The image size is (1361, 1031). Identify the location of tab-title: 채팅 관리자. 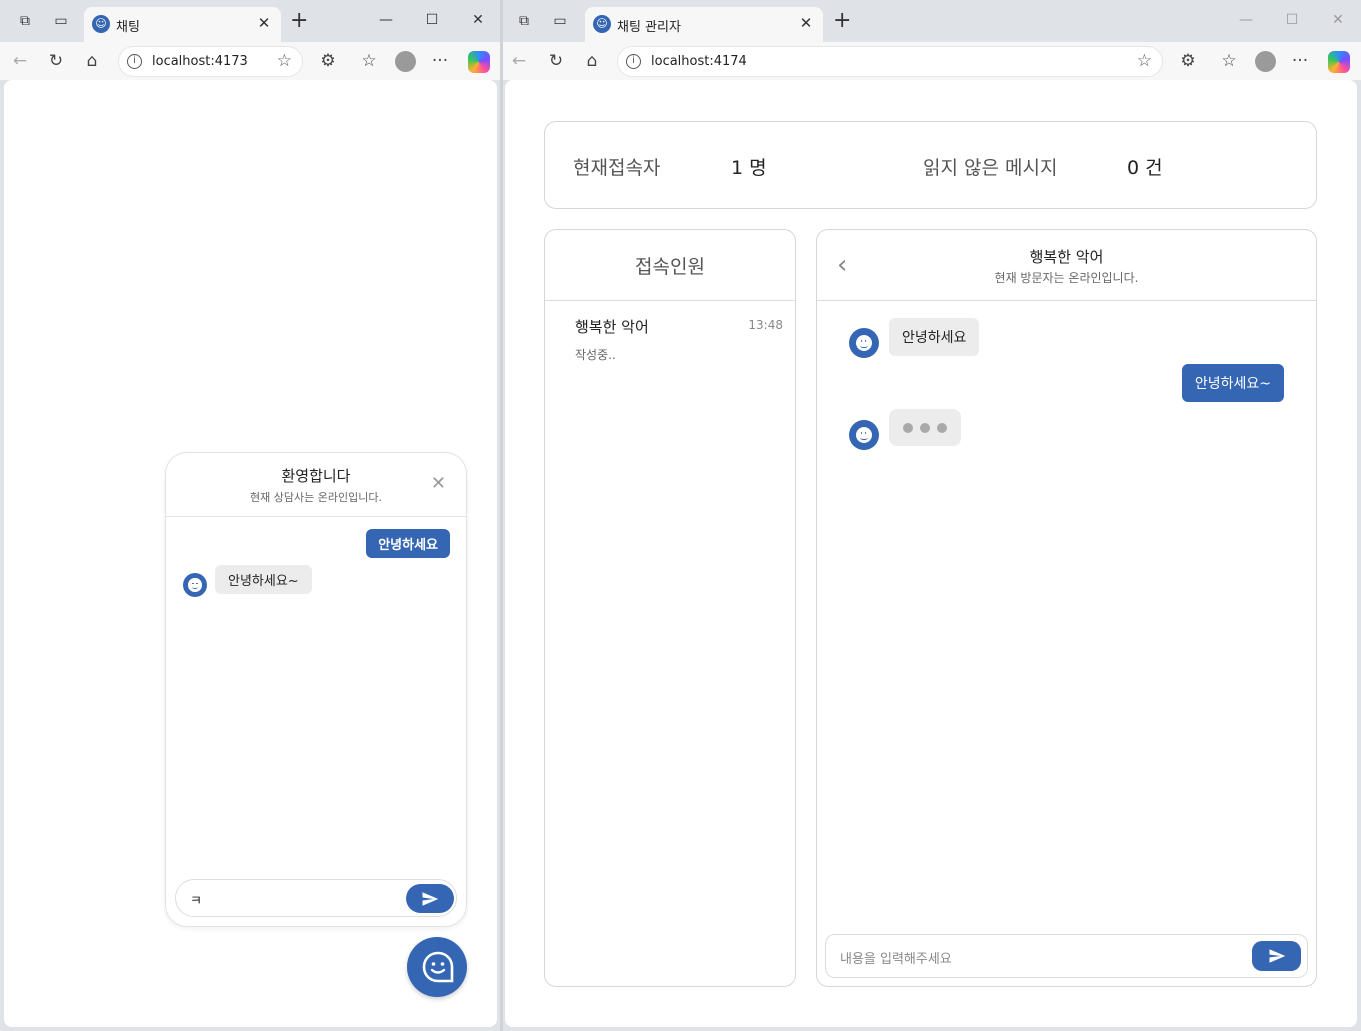
(649, 27).